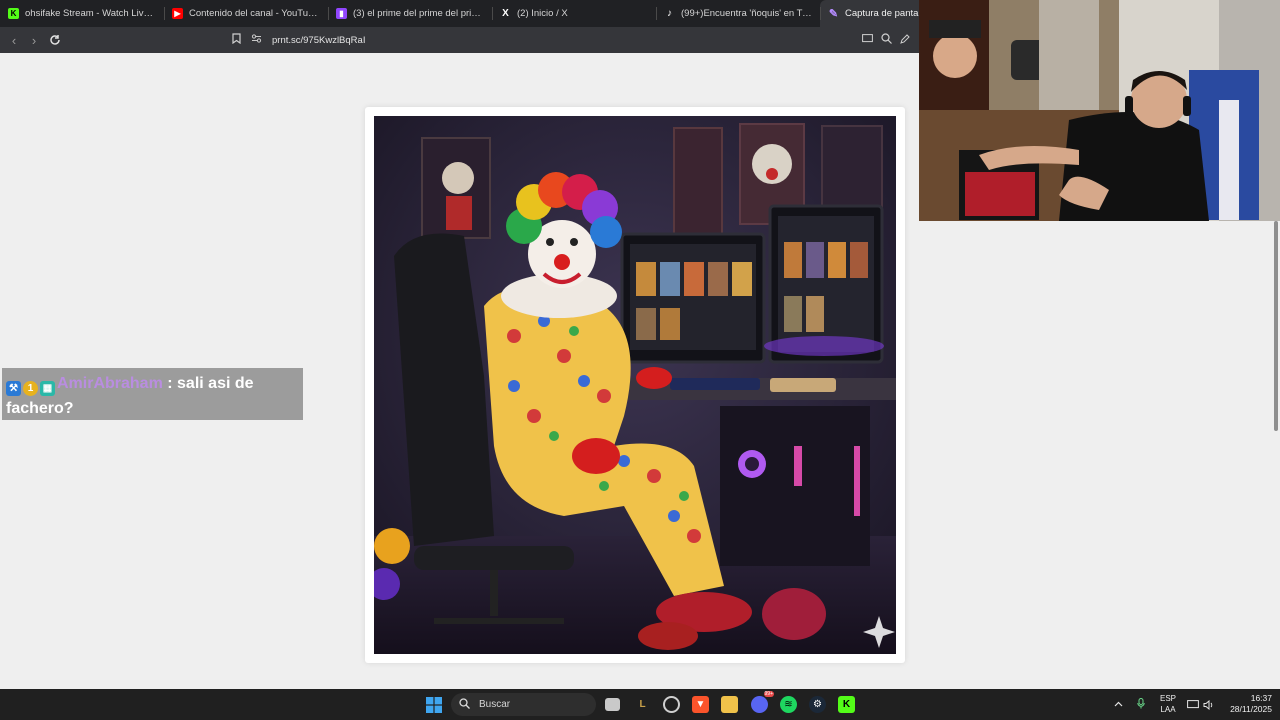  Describe the element at coordinates (1118, 704) in the screenshot. I see `show-hidden-icons-icon` at that location.